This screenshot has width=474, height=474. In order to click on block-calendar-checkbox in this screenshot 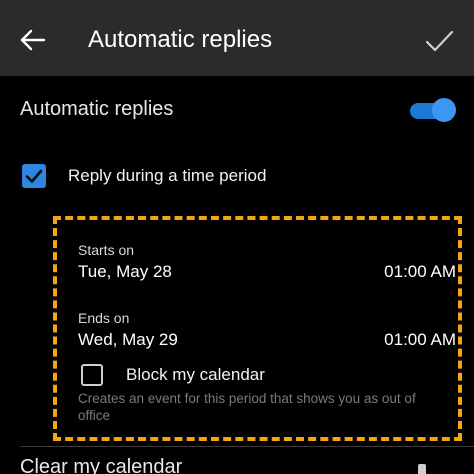, I will do `click(92, 375)`.